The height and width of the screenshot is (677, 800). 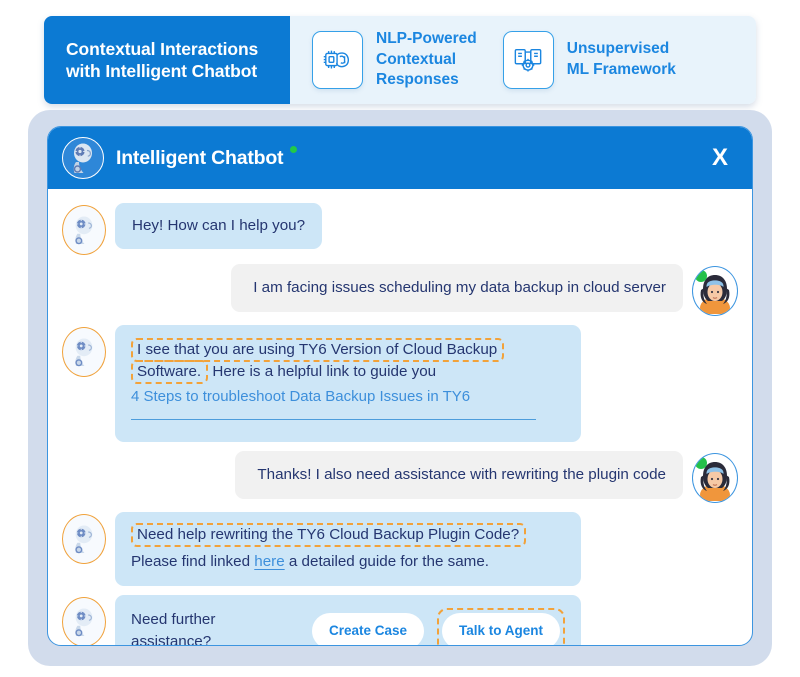 What do you see at coordinates (173, 628) in the screenshot?
I see `further-assistance-text: Need further assistance?` at bounding box center [173, 628].